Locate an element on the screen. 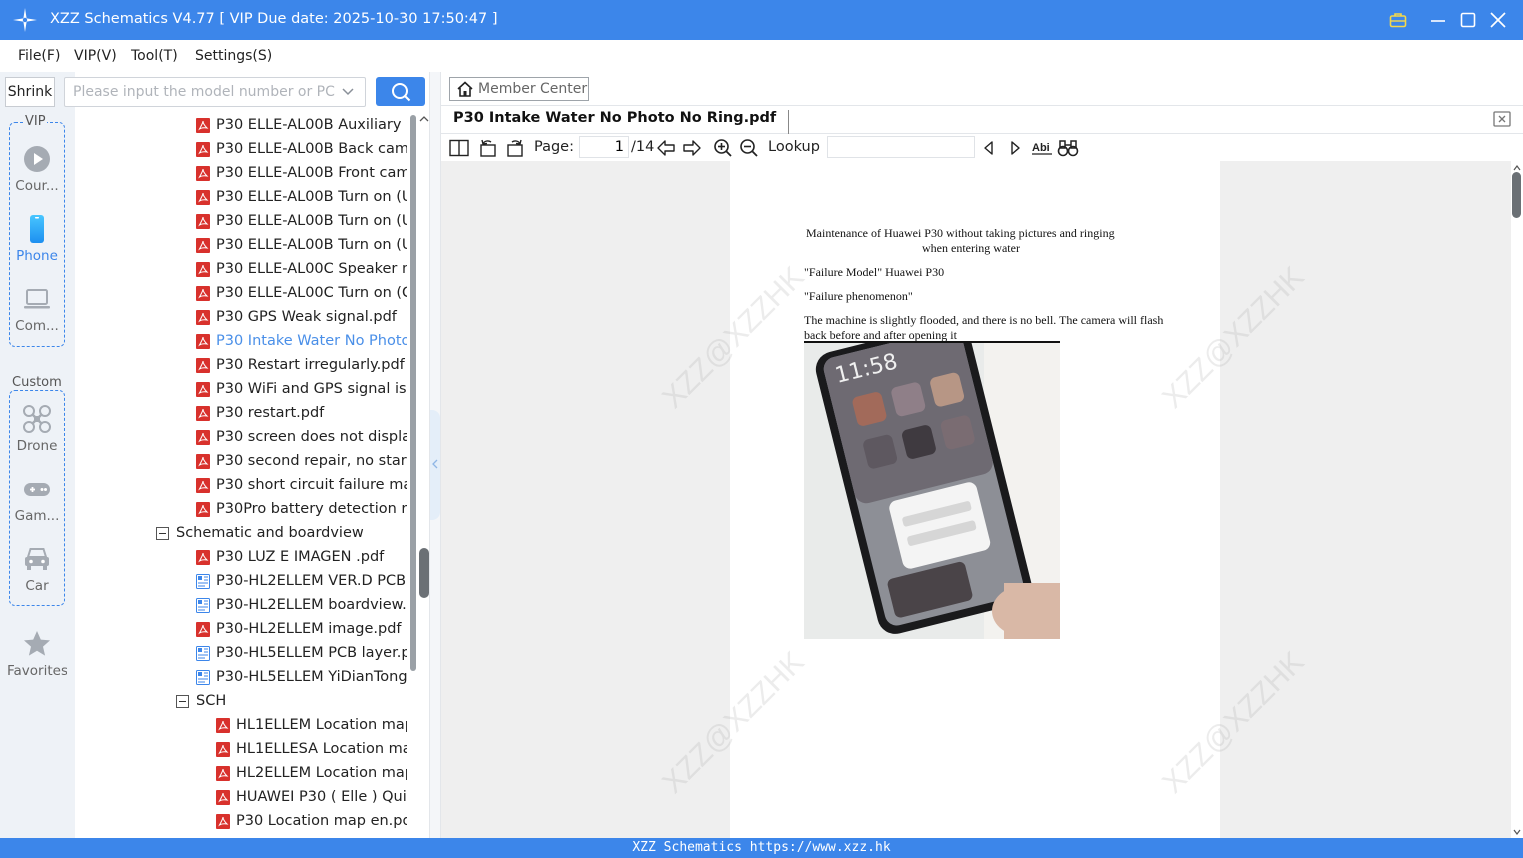 The image size is (1523, 858). find-next-button is located at coordinates (1015, 148).